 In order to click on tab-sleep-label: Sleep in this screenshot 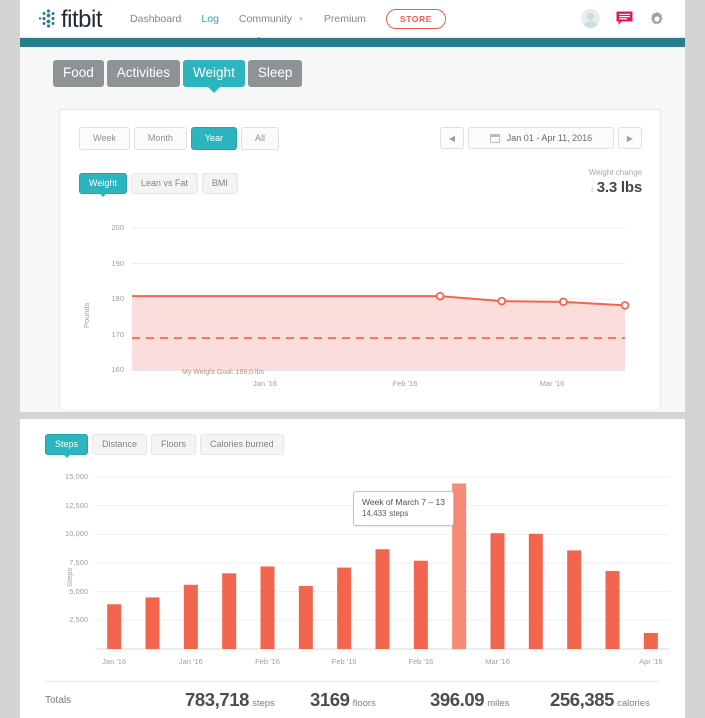, I will do `click(275, 72)`.